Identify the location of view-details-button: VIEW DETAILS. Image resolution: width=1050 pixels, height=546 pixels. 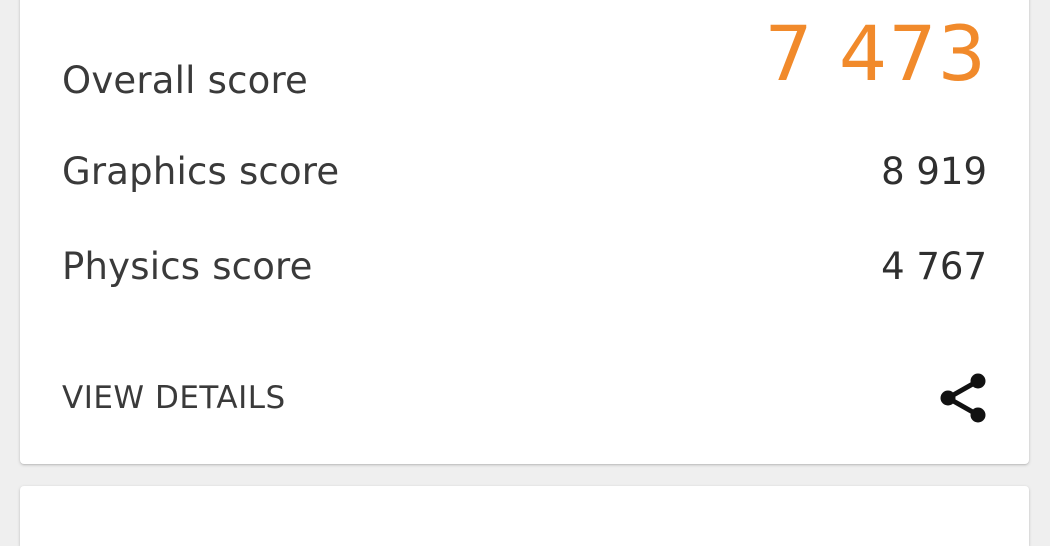
(174, 398).